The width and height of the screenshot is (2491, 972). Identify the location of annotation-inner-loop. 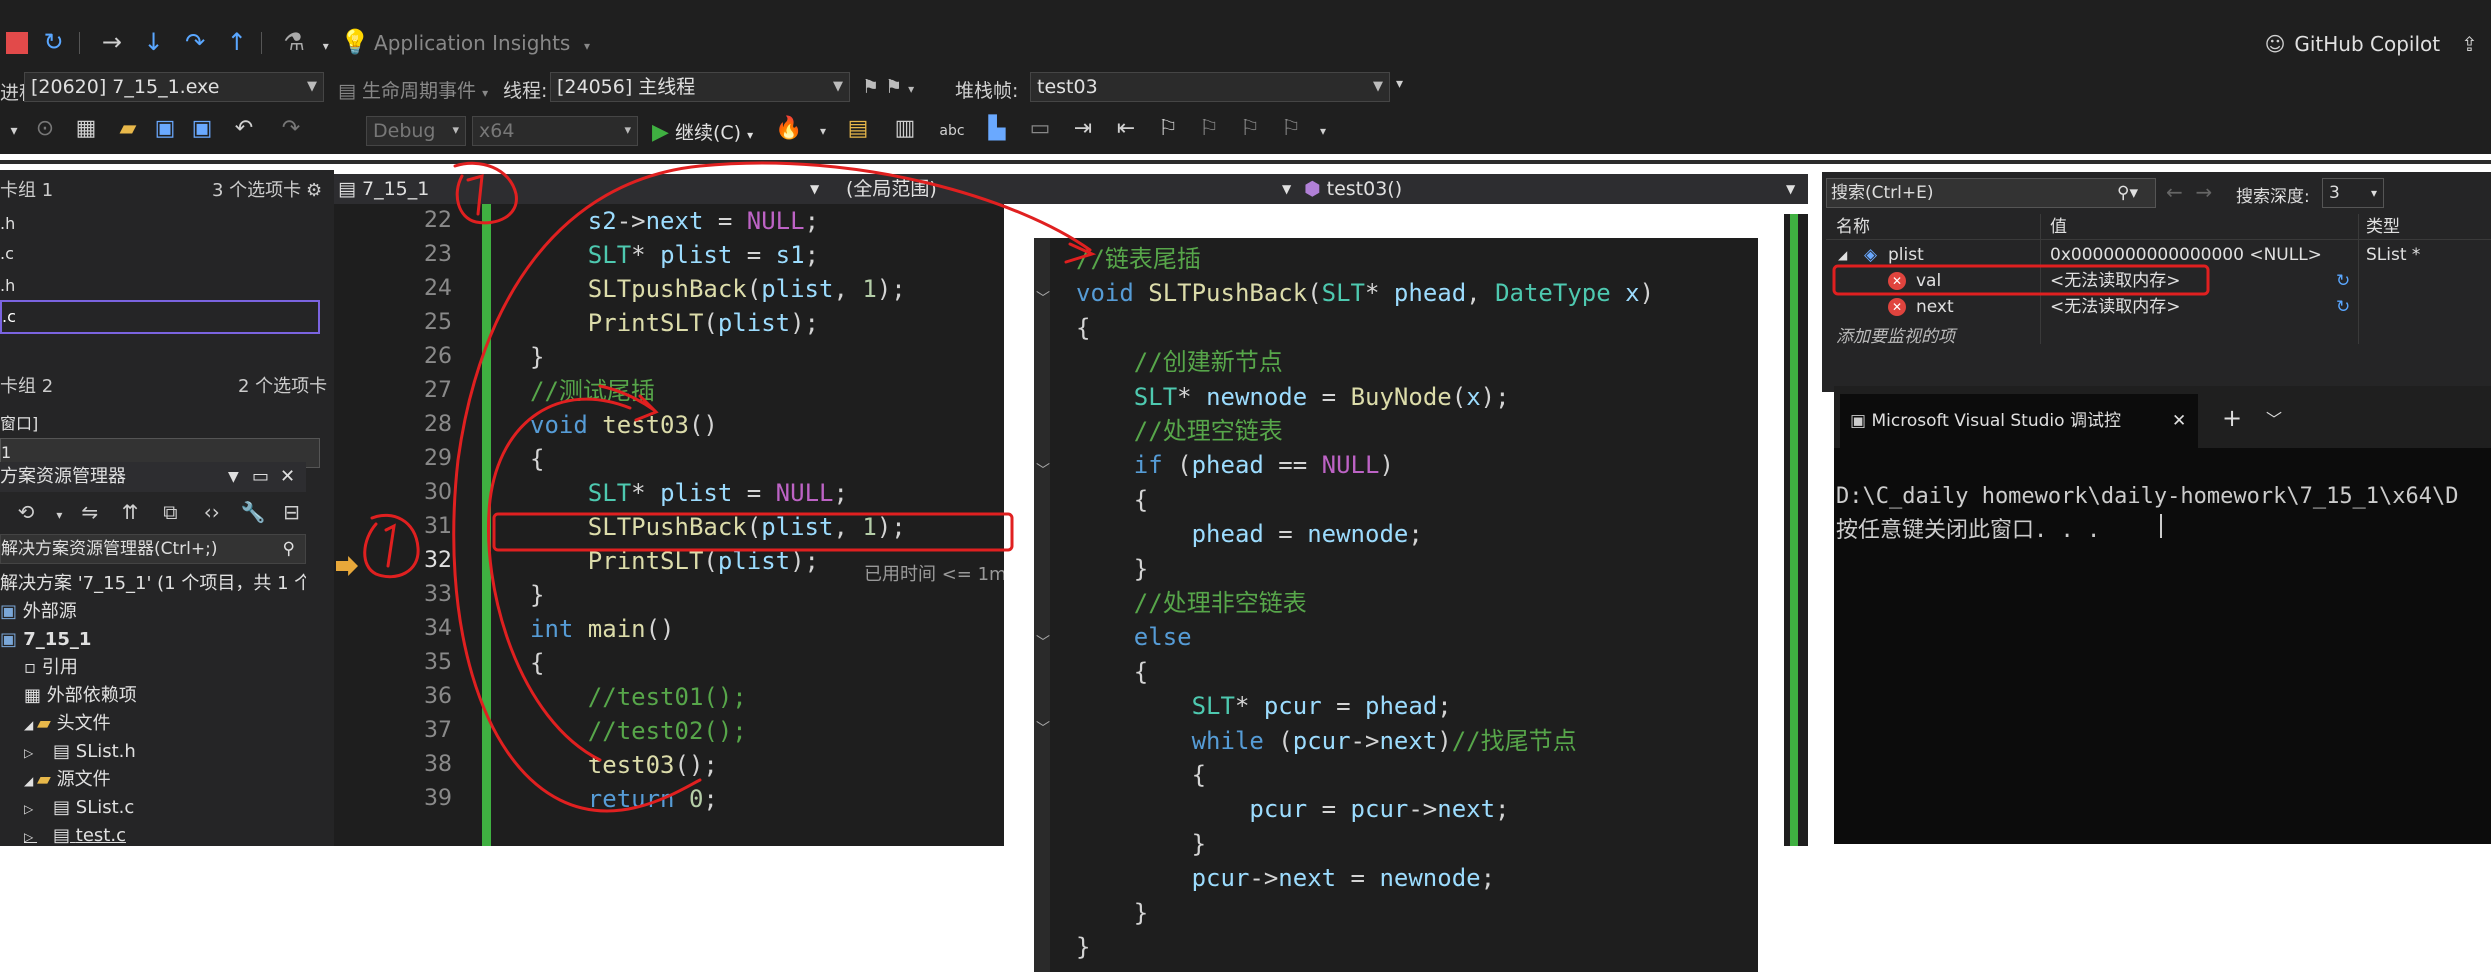
(559, 579).